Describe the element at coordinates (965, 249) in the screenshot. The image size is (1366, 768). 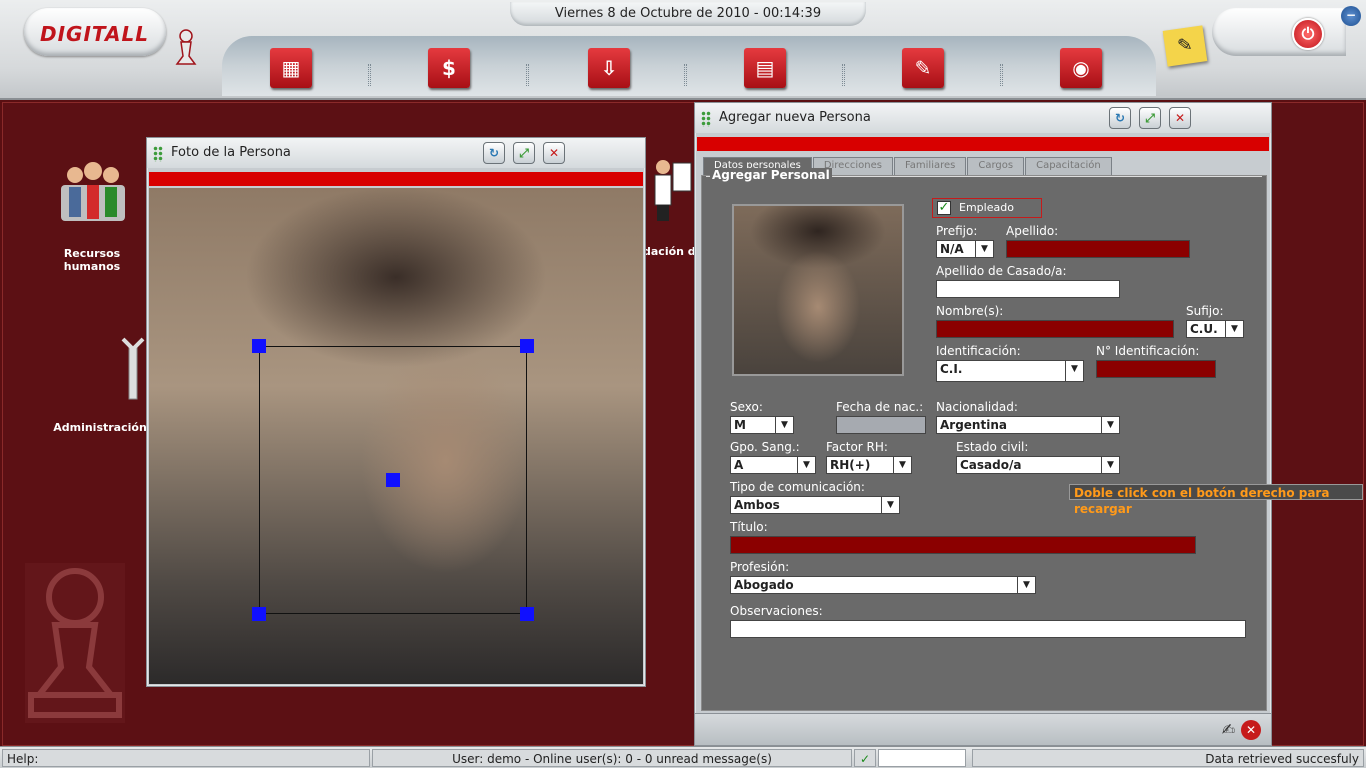
I see `prefijo-select: N/A ▼` at that location.